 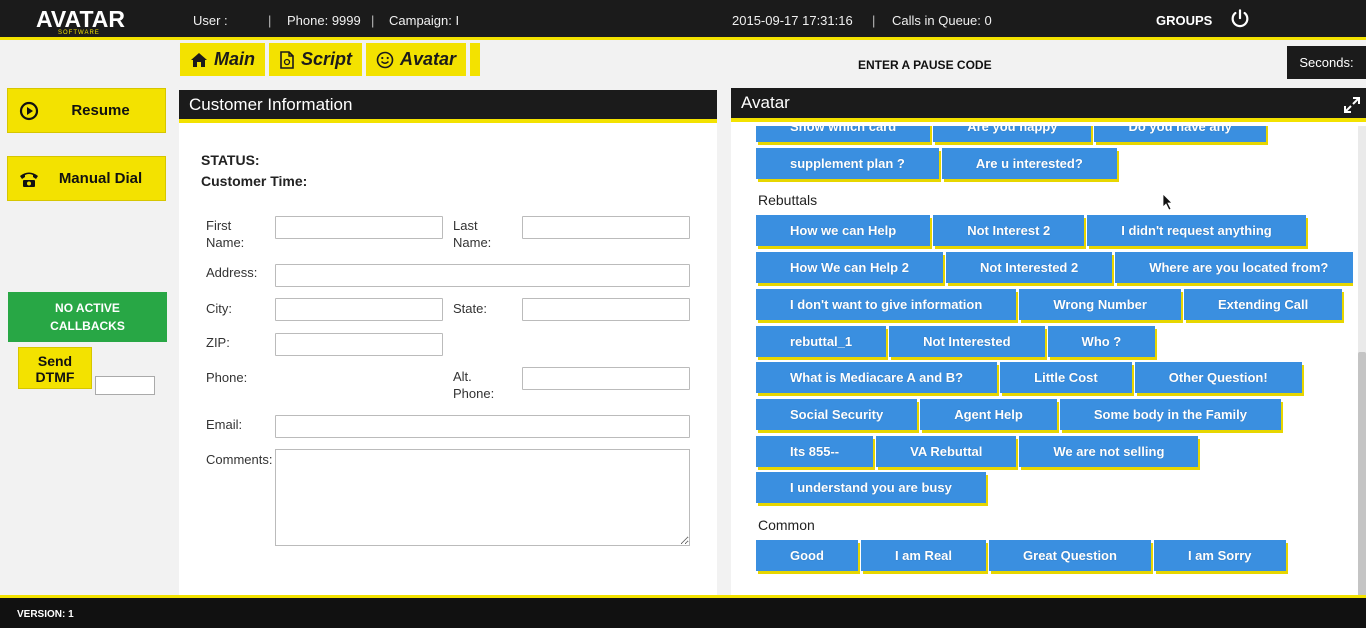 What do you see at coordinates (1066, 378) in the screenshot?
I see `avatar-phrase-button: Little Cost` at bounding box center [1066, 378].